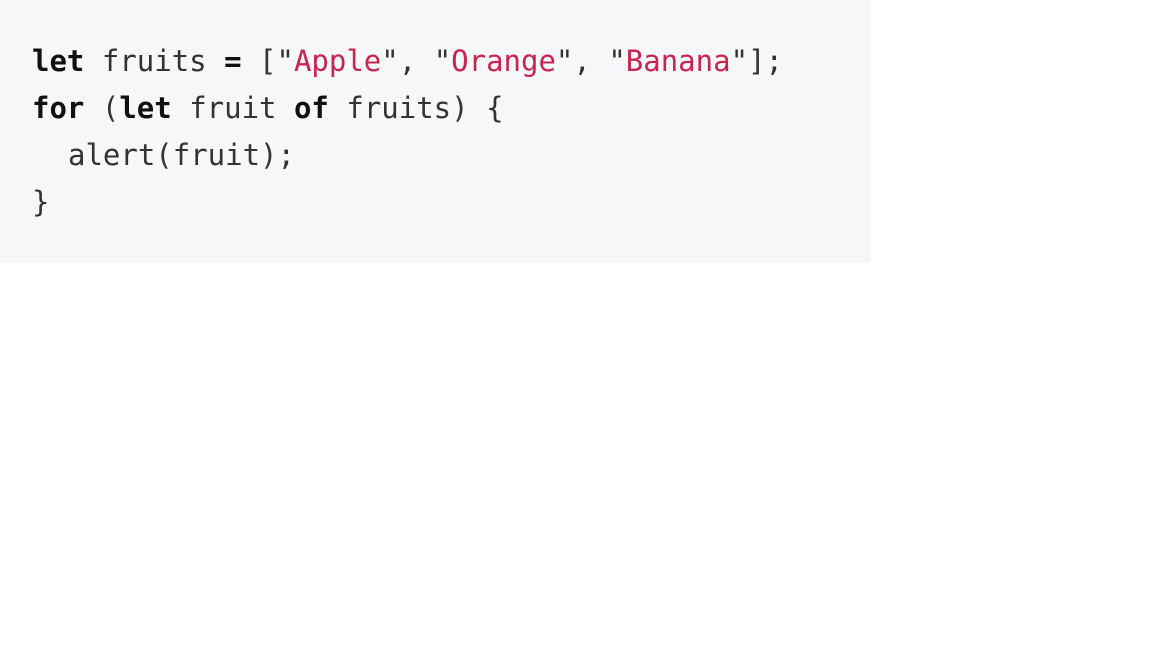 The height and width of the screenshot is (648, 1152). Describe the element at coordinates (268, 61) in the screenshot. I see `open-bracket: [` at that location.